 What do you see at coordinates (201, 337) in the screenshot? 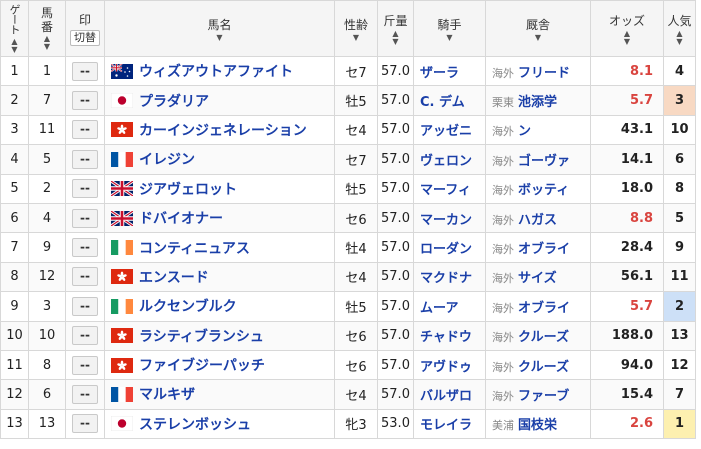
I see `horse-name-link: ラシティブランシュ` at bounding box center [201, 337].